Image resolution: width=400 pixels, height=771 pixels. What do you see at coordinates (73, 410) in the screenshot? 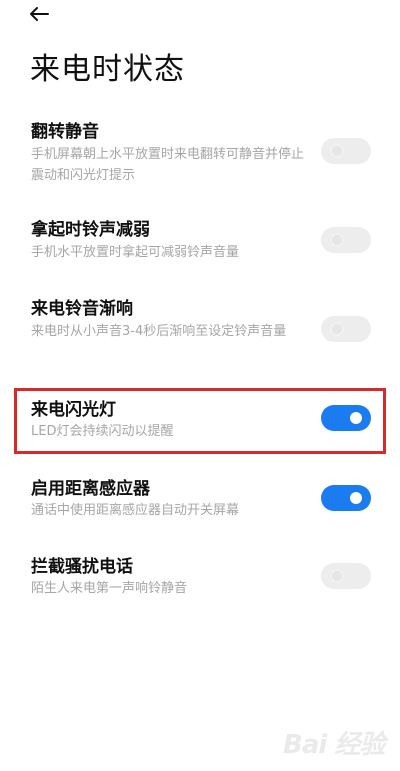
I see `setting-title: 来电闪光灯` at bounding box center [73, 410].